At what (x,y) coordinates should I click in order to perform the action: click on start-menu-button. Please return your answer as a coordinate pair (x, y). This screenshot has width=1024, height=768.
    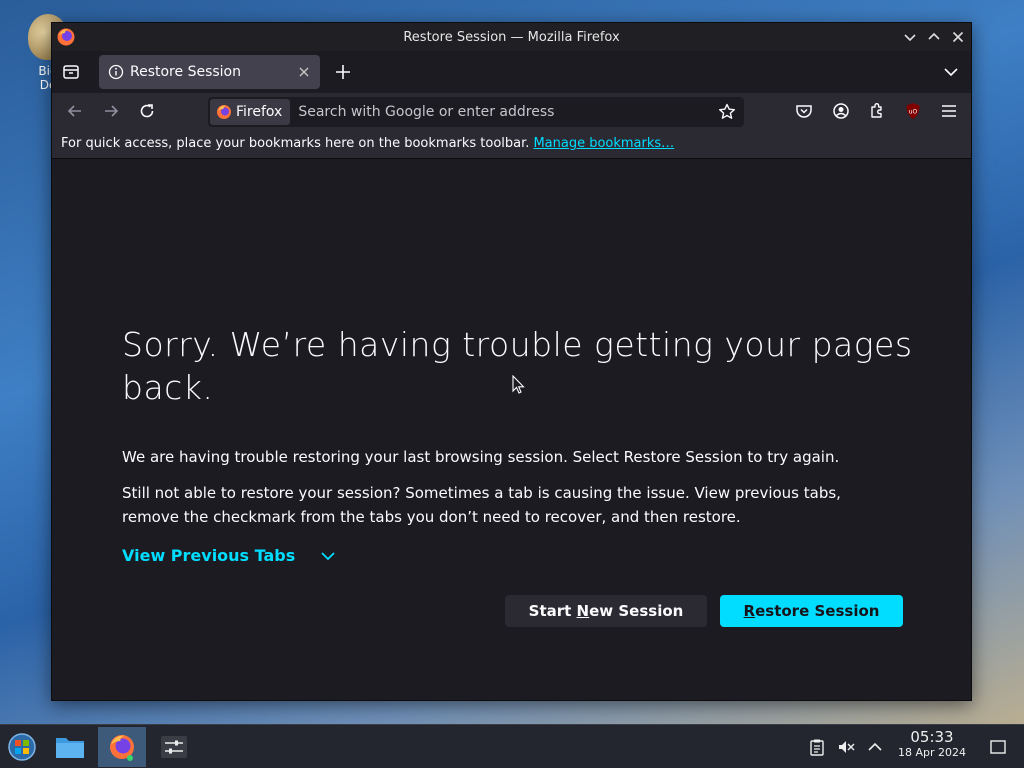
    Looking at the image, I should click on (22, 747).